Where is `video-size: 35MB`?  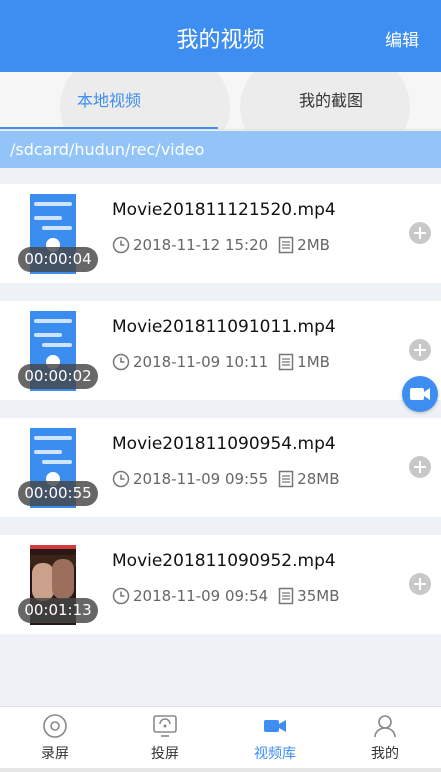 video-size: 35MB is located at coordinates (318, 596).